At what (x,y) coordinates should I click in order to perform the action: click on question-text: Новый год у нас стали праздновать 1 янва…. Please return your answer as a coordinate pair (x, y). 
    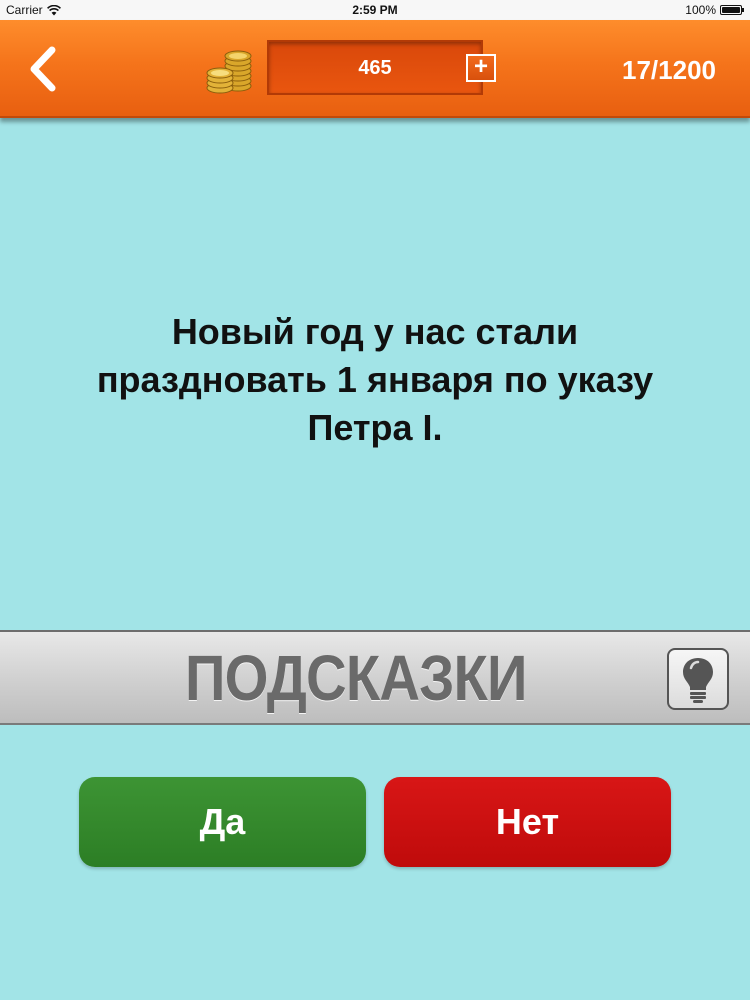
    Looking at the image, I should click on (375, 379).